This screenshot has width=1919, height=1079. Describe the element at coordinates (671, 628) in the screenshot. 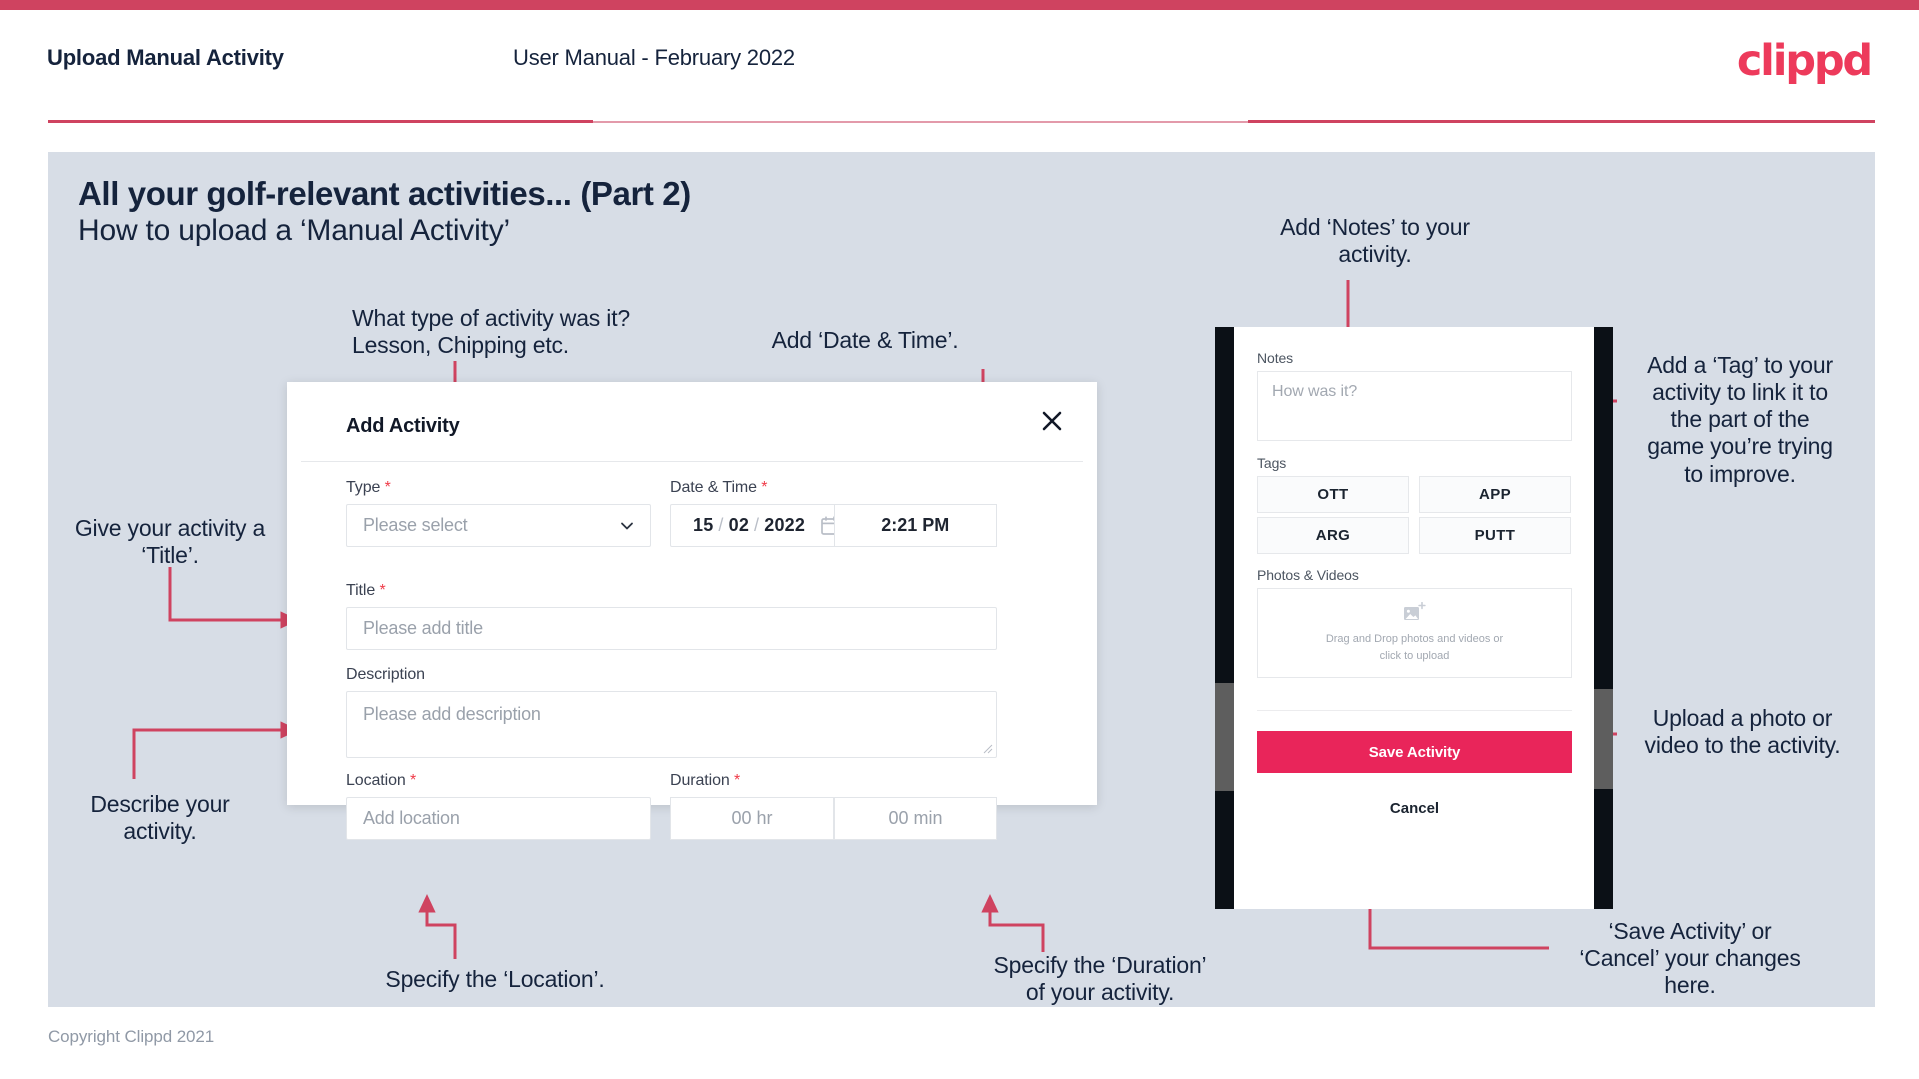

I see `title-input: Please add title` at that location.